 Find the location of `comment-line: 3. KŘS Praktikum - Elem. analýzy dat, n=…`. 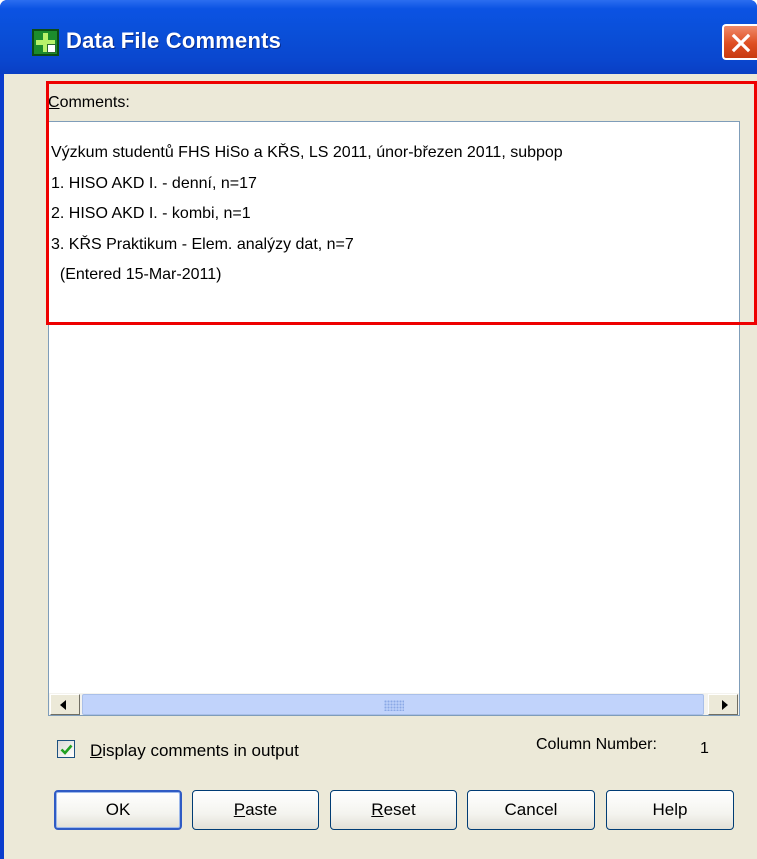

comment-line: 3. KŘS Praktikum - Elem. analýzy dat, n=… is located at coordinates (202, 244).